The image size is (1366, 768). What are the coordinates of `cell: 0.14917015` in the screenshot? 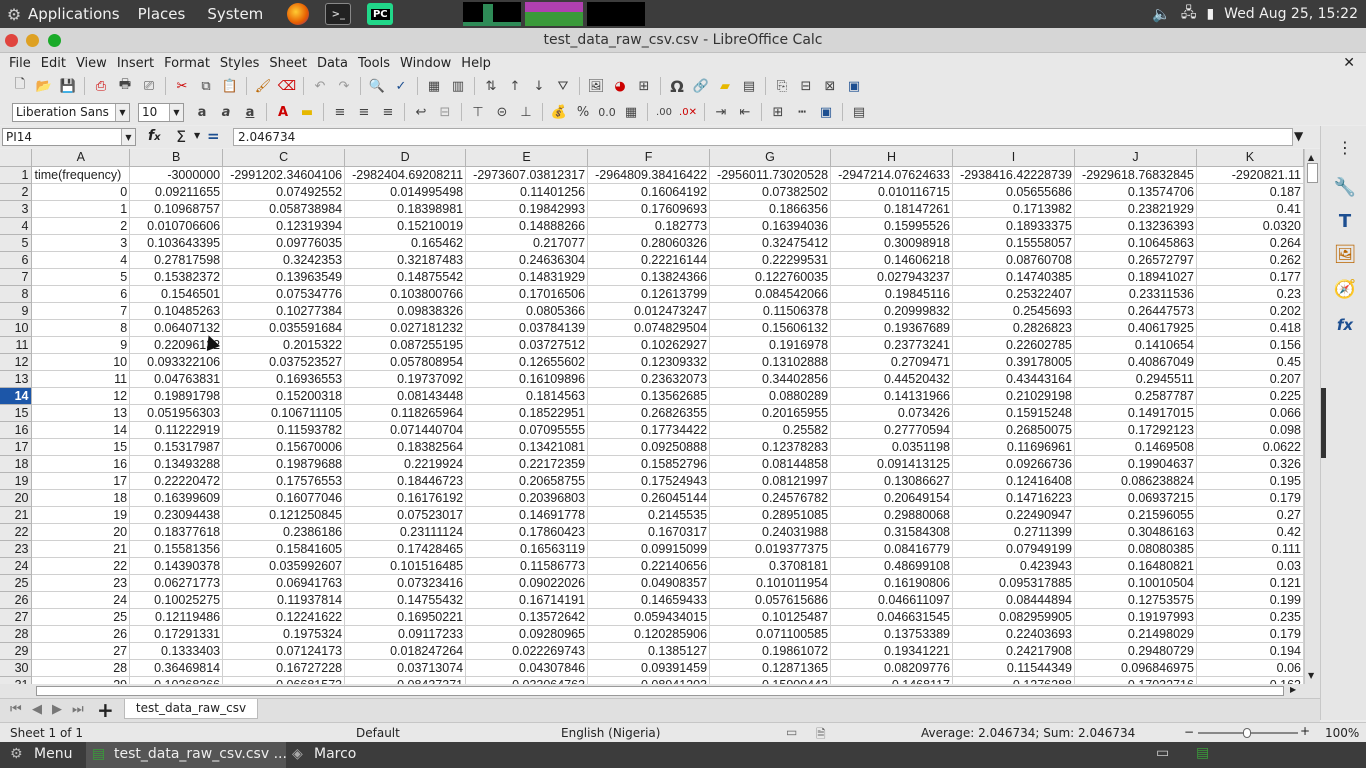 It's located at (1135, 413).